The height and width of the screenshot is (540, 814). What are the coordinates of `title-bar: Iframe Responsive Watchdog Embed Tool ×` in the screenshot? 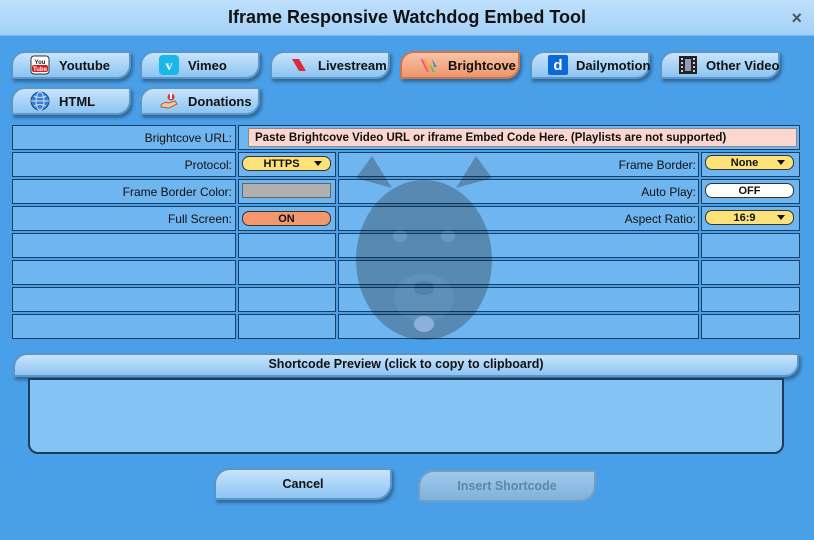 It's located at (407, 18).